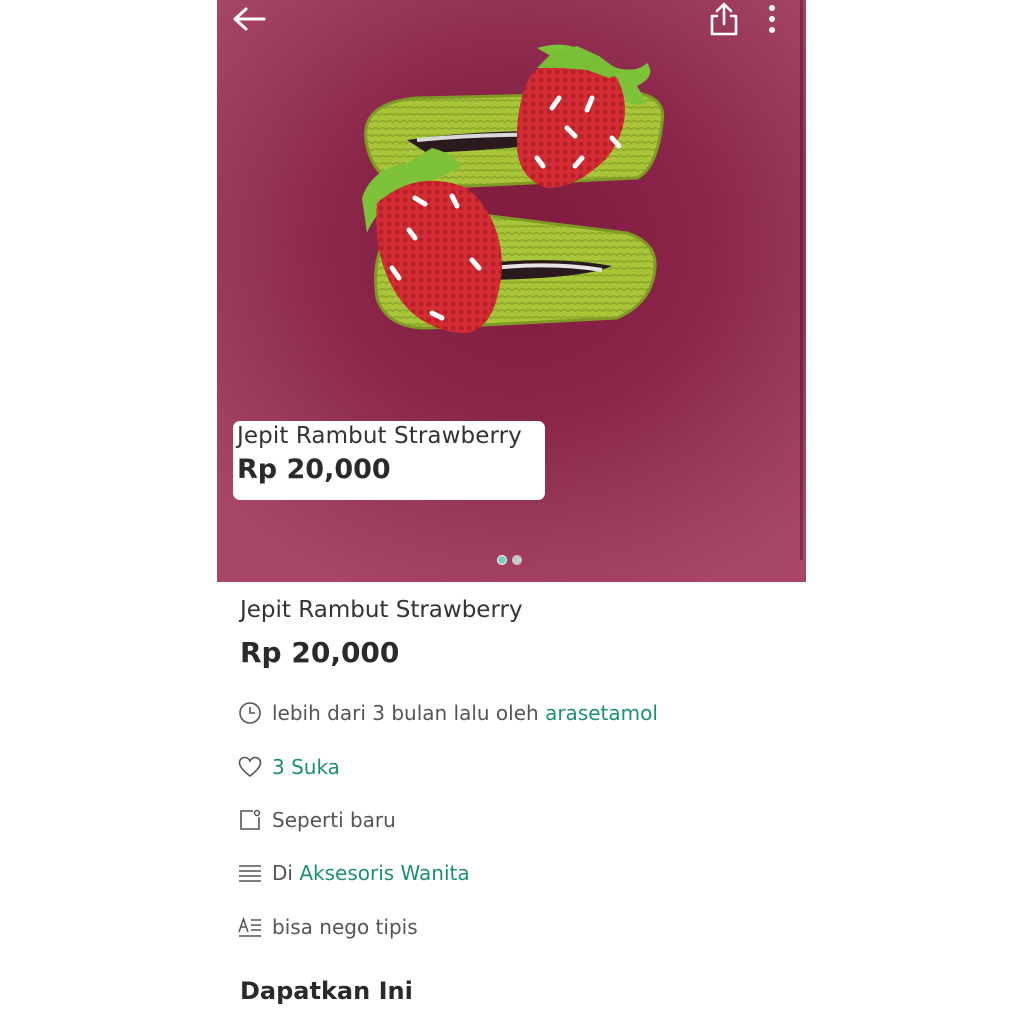 This screenshot has height=1024, width=1024. What do you see at coordinates (326, 991) in the screenshot?
I see `get-this-heading: Dapatkan Ini` at bounding box center [326, 991].